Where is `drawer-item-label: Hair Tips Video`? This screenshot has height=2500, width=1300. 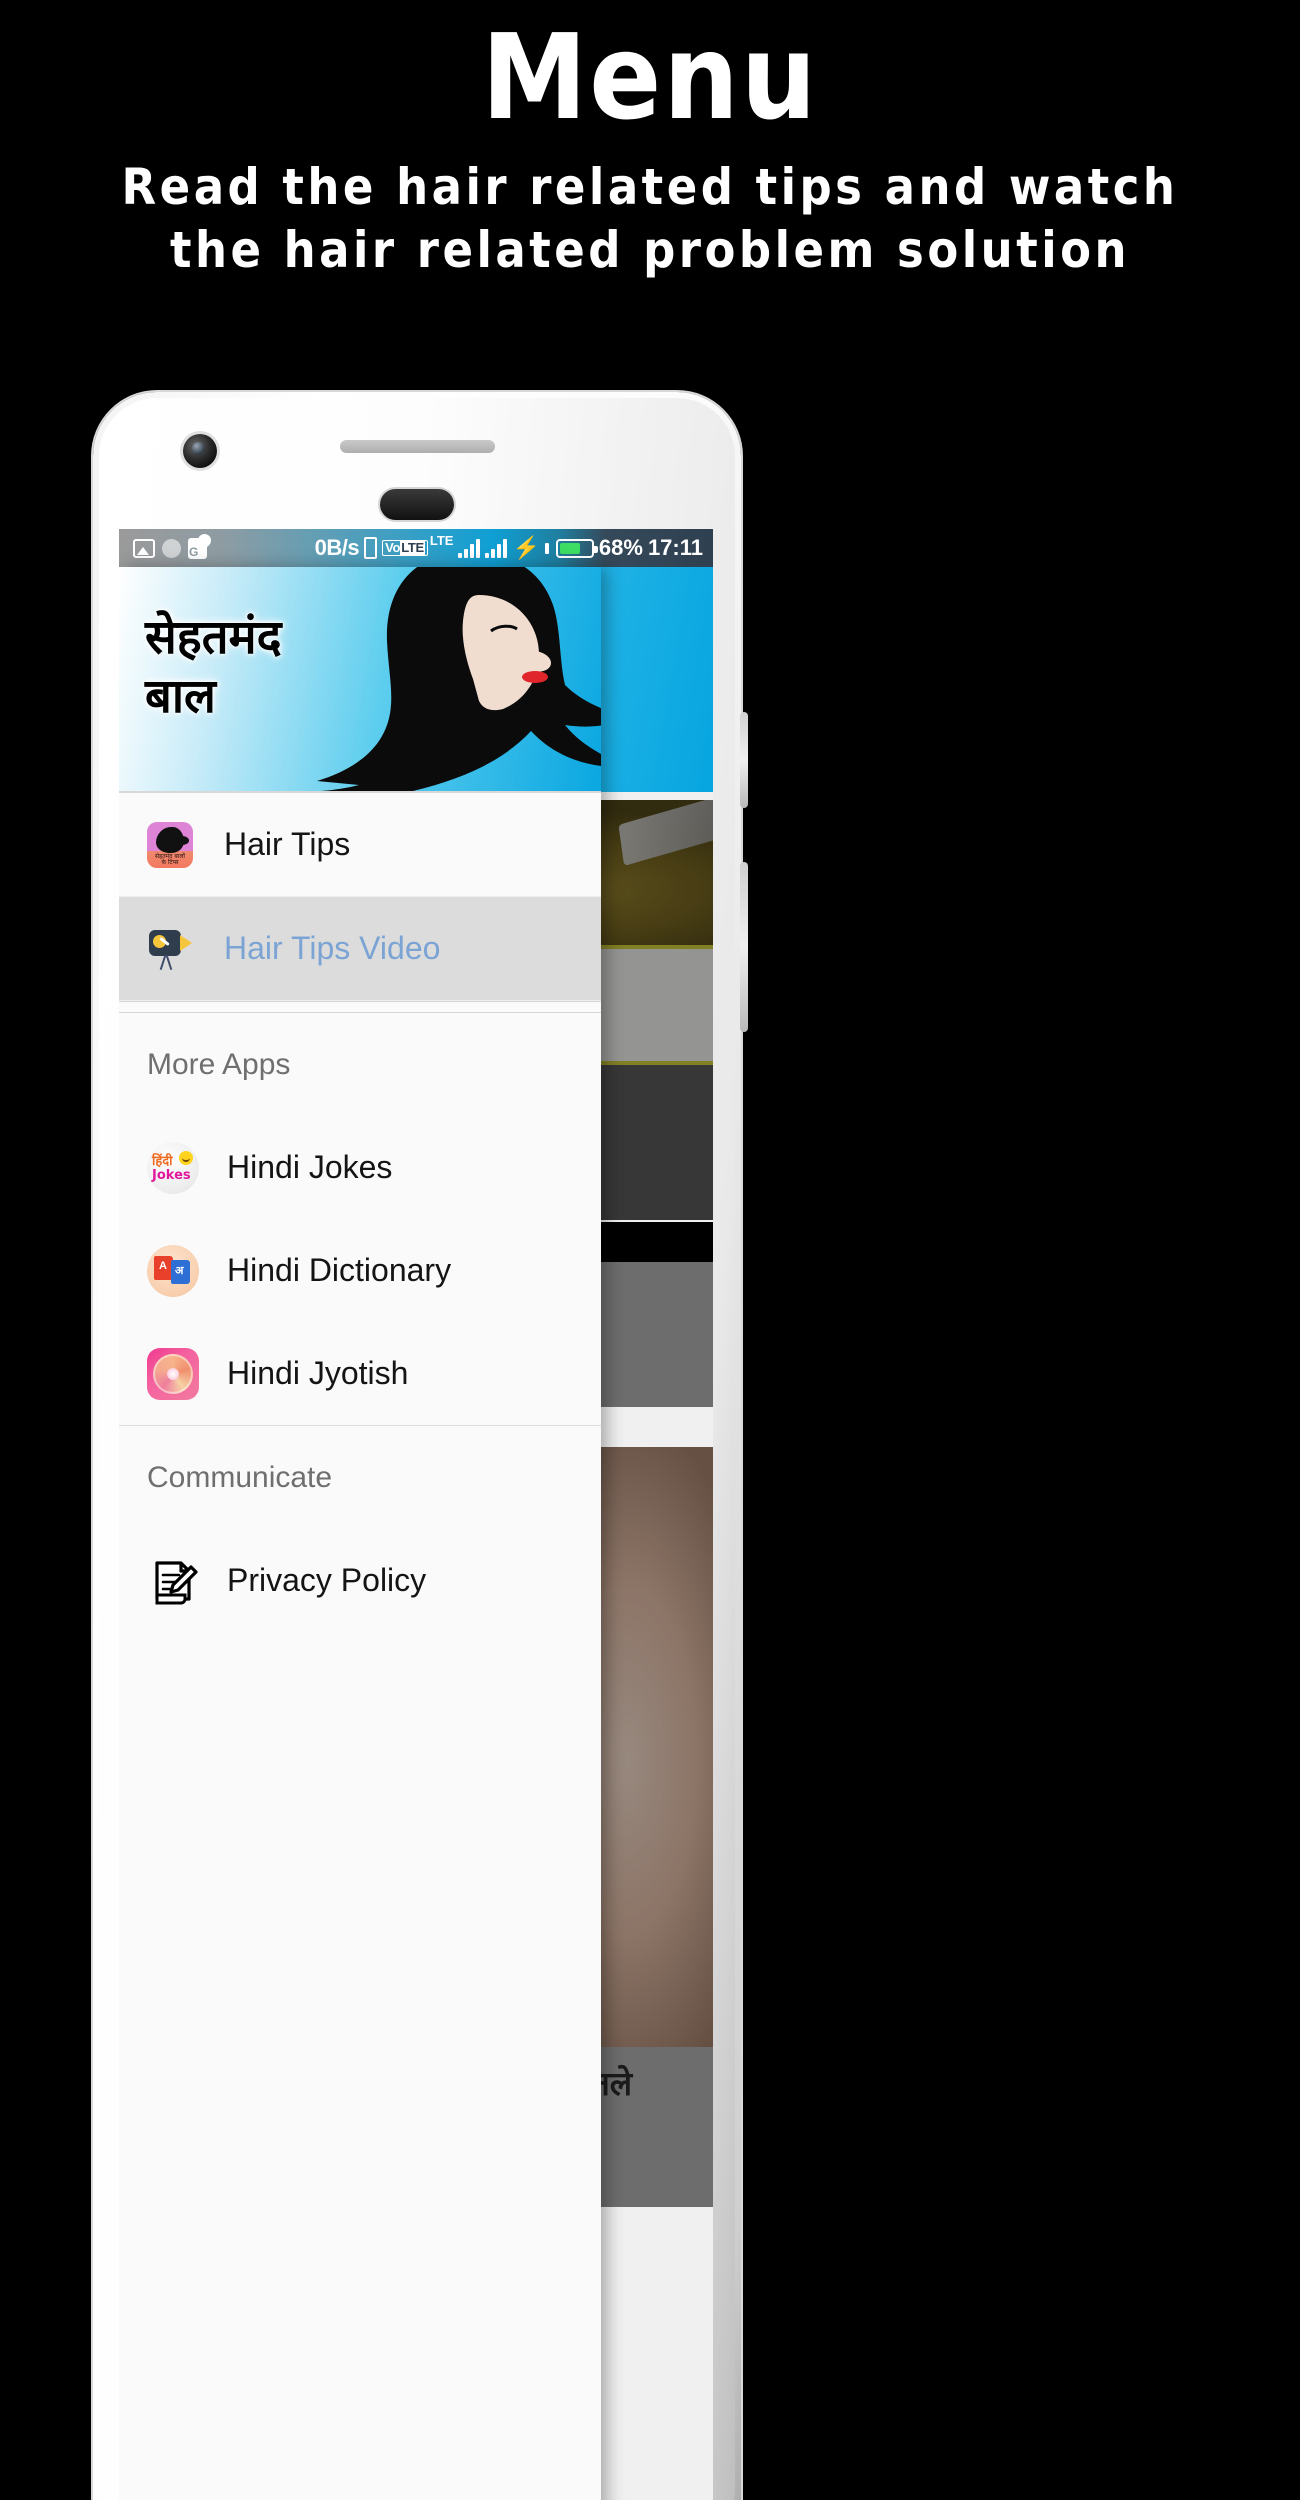
drawer-item-label: Hair Tips Video is located at coordinates (332, 948).